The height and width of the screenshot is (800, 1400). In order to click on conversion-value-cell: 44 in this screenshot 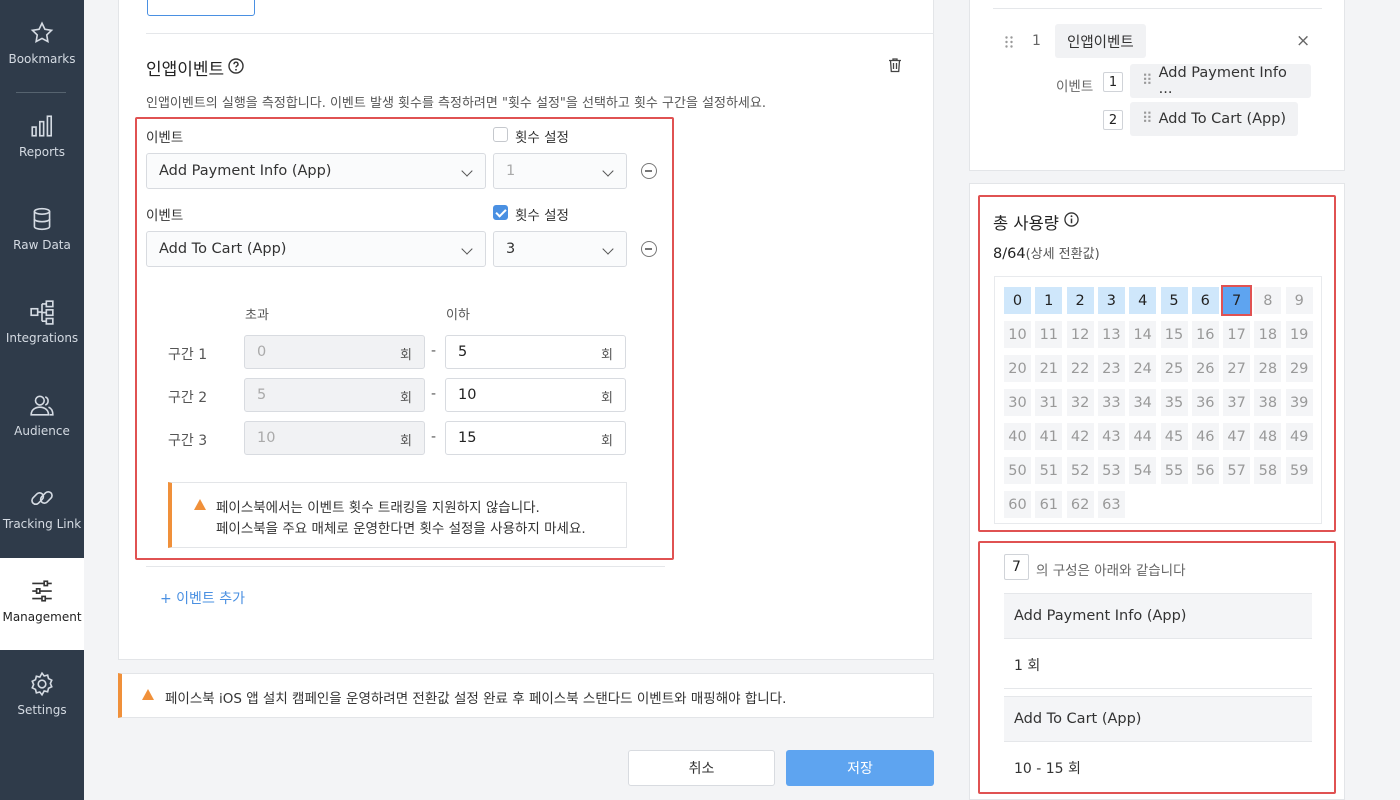, I will do `click(1143, 436)`.